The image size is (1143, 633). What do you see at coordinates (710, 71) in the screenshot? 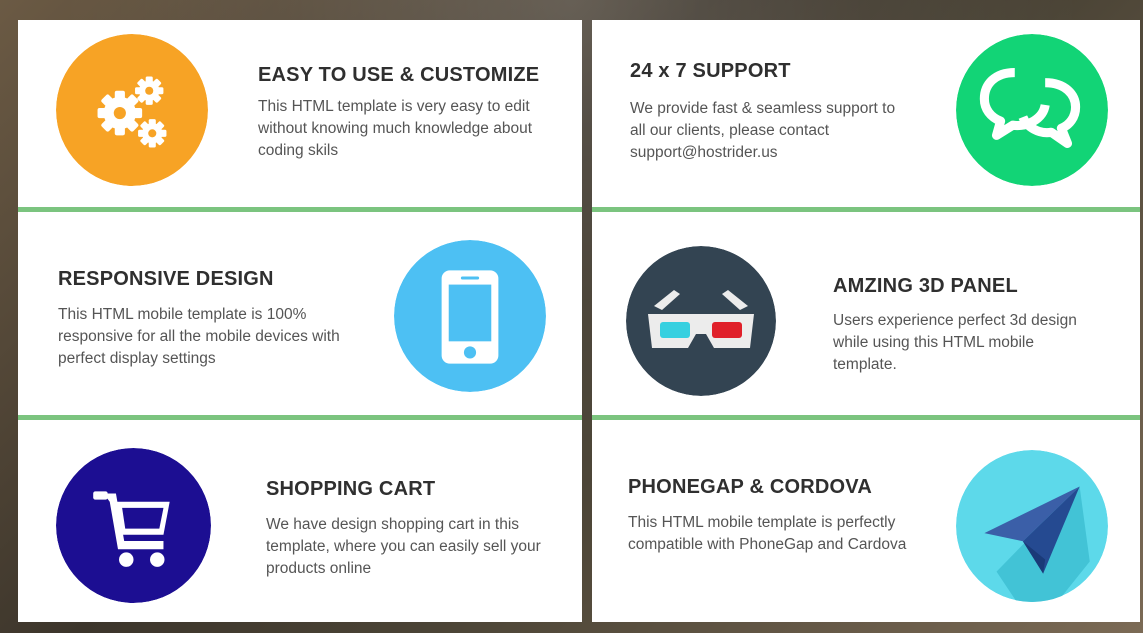
I see `feature-title-24x7-support: 24 x 7 SUPPORT` at bounding box center [710, 71].